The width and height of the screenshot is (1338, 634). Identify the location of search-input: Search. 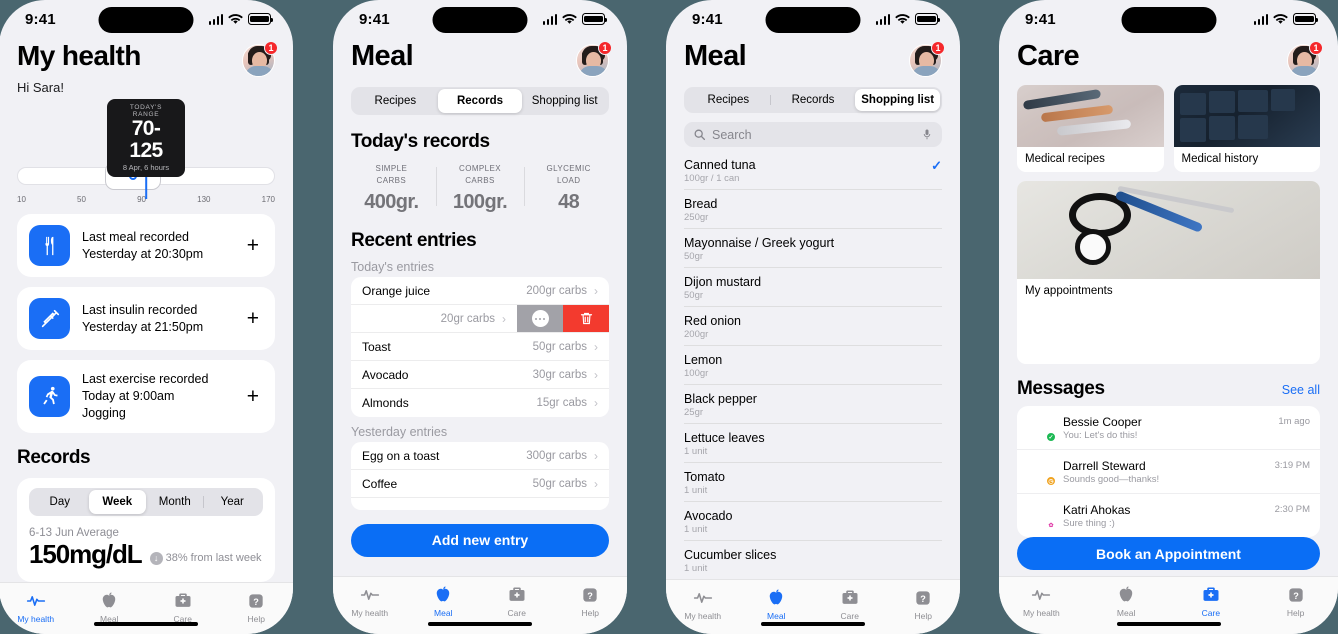
(813, 135).